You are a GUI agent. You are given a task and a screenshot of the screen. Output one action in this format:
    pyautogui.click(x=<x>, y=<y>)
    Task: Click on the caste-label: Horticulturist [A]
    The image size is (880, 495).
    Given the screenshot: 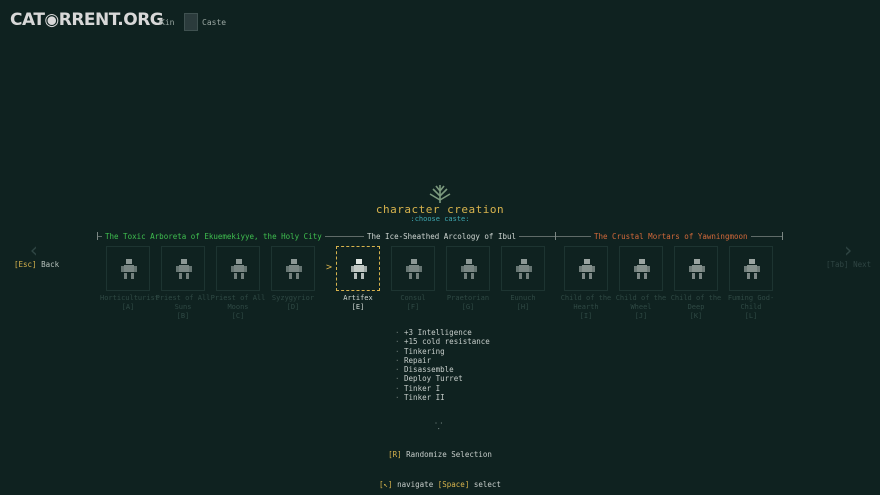 What is the action you would take?
    pyautogui.click(x=130, y=303)
    